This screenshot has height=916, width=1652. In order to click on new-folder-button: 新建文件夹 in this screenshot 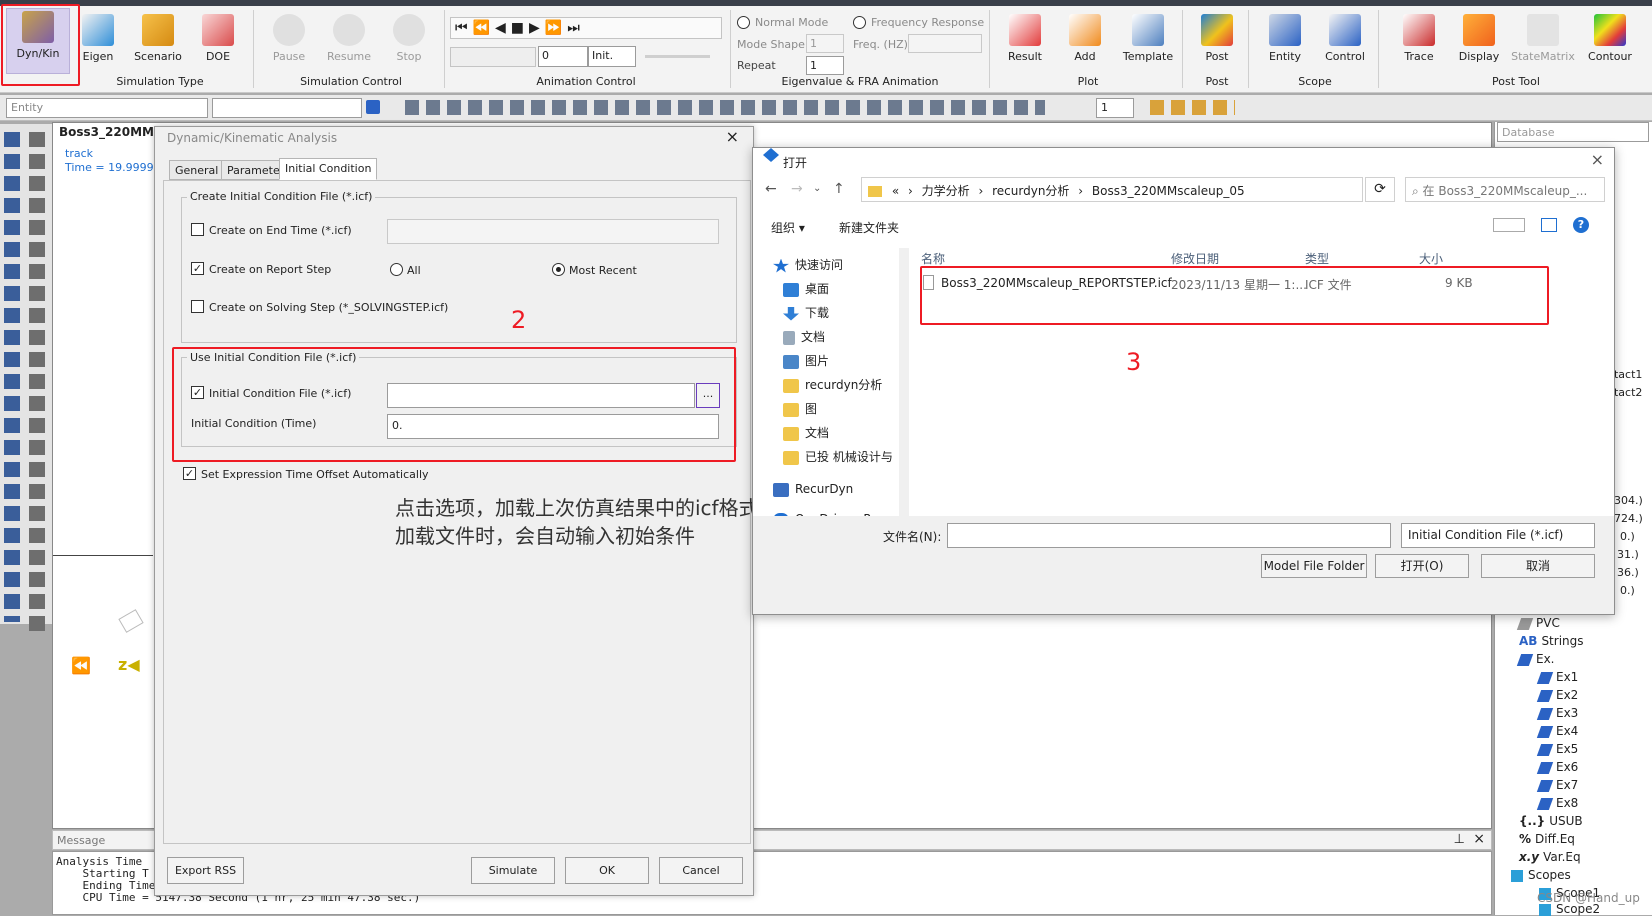, I will do `click(869, 227)`.